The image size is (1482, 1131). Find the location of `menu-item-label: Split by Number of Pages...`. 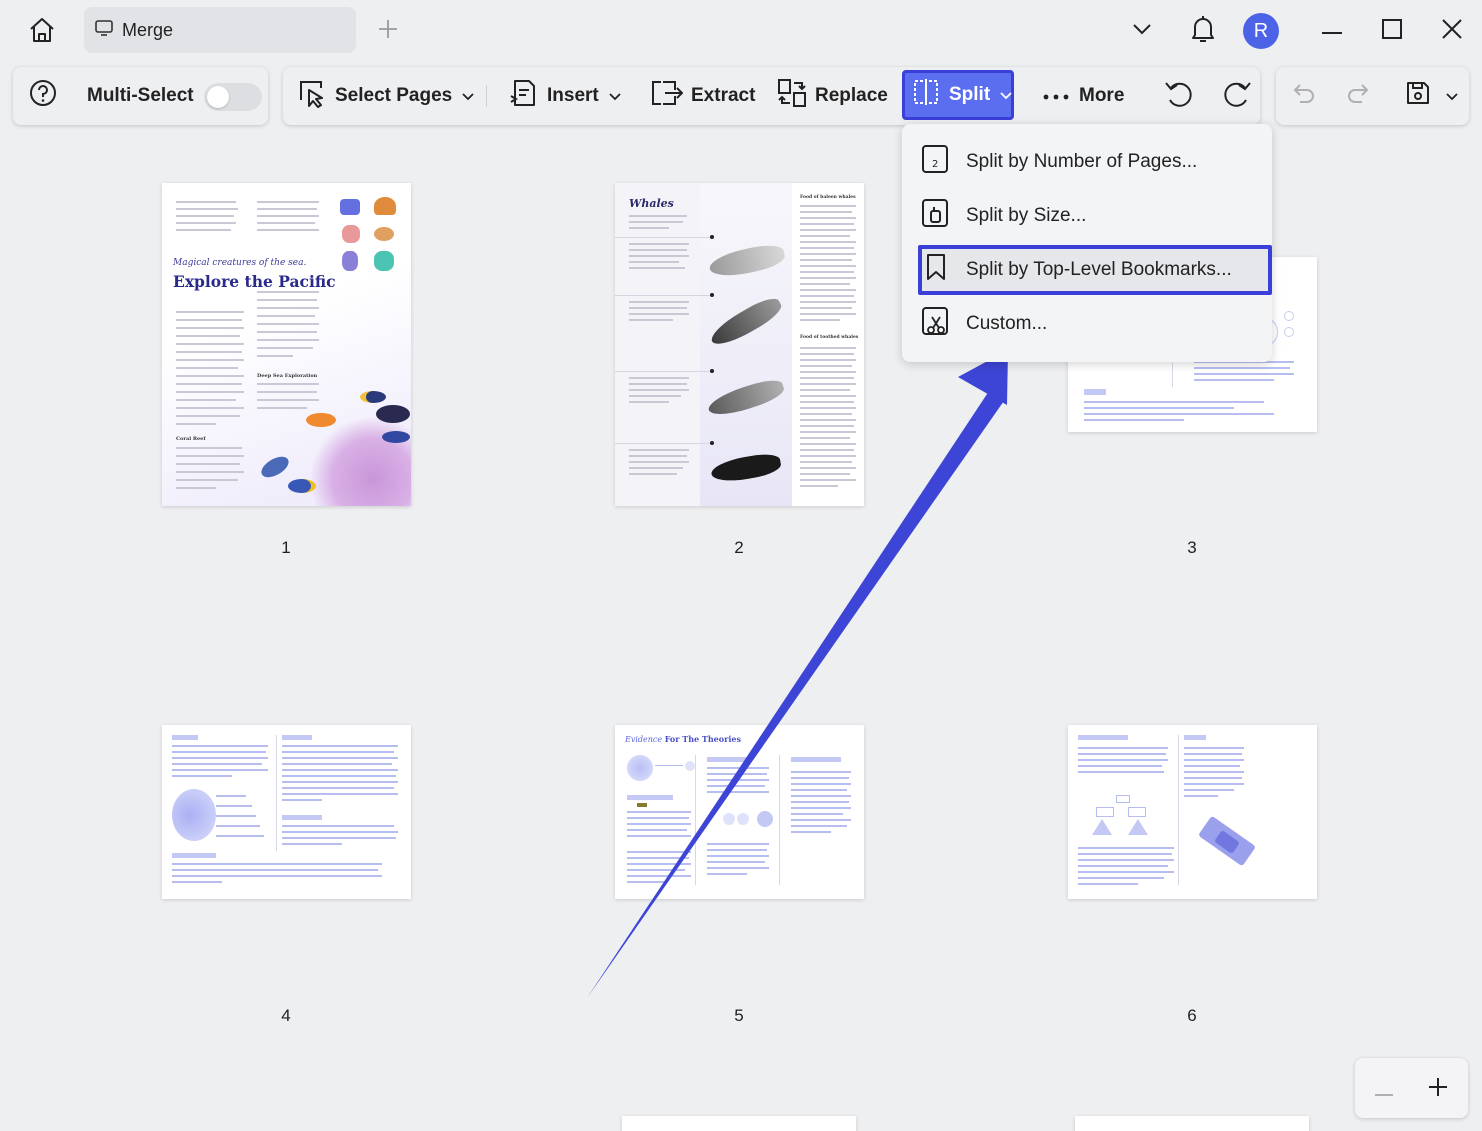

menu-item-label: Split by Number of Pages... is located at coordinates (1082, 161).